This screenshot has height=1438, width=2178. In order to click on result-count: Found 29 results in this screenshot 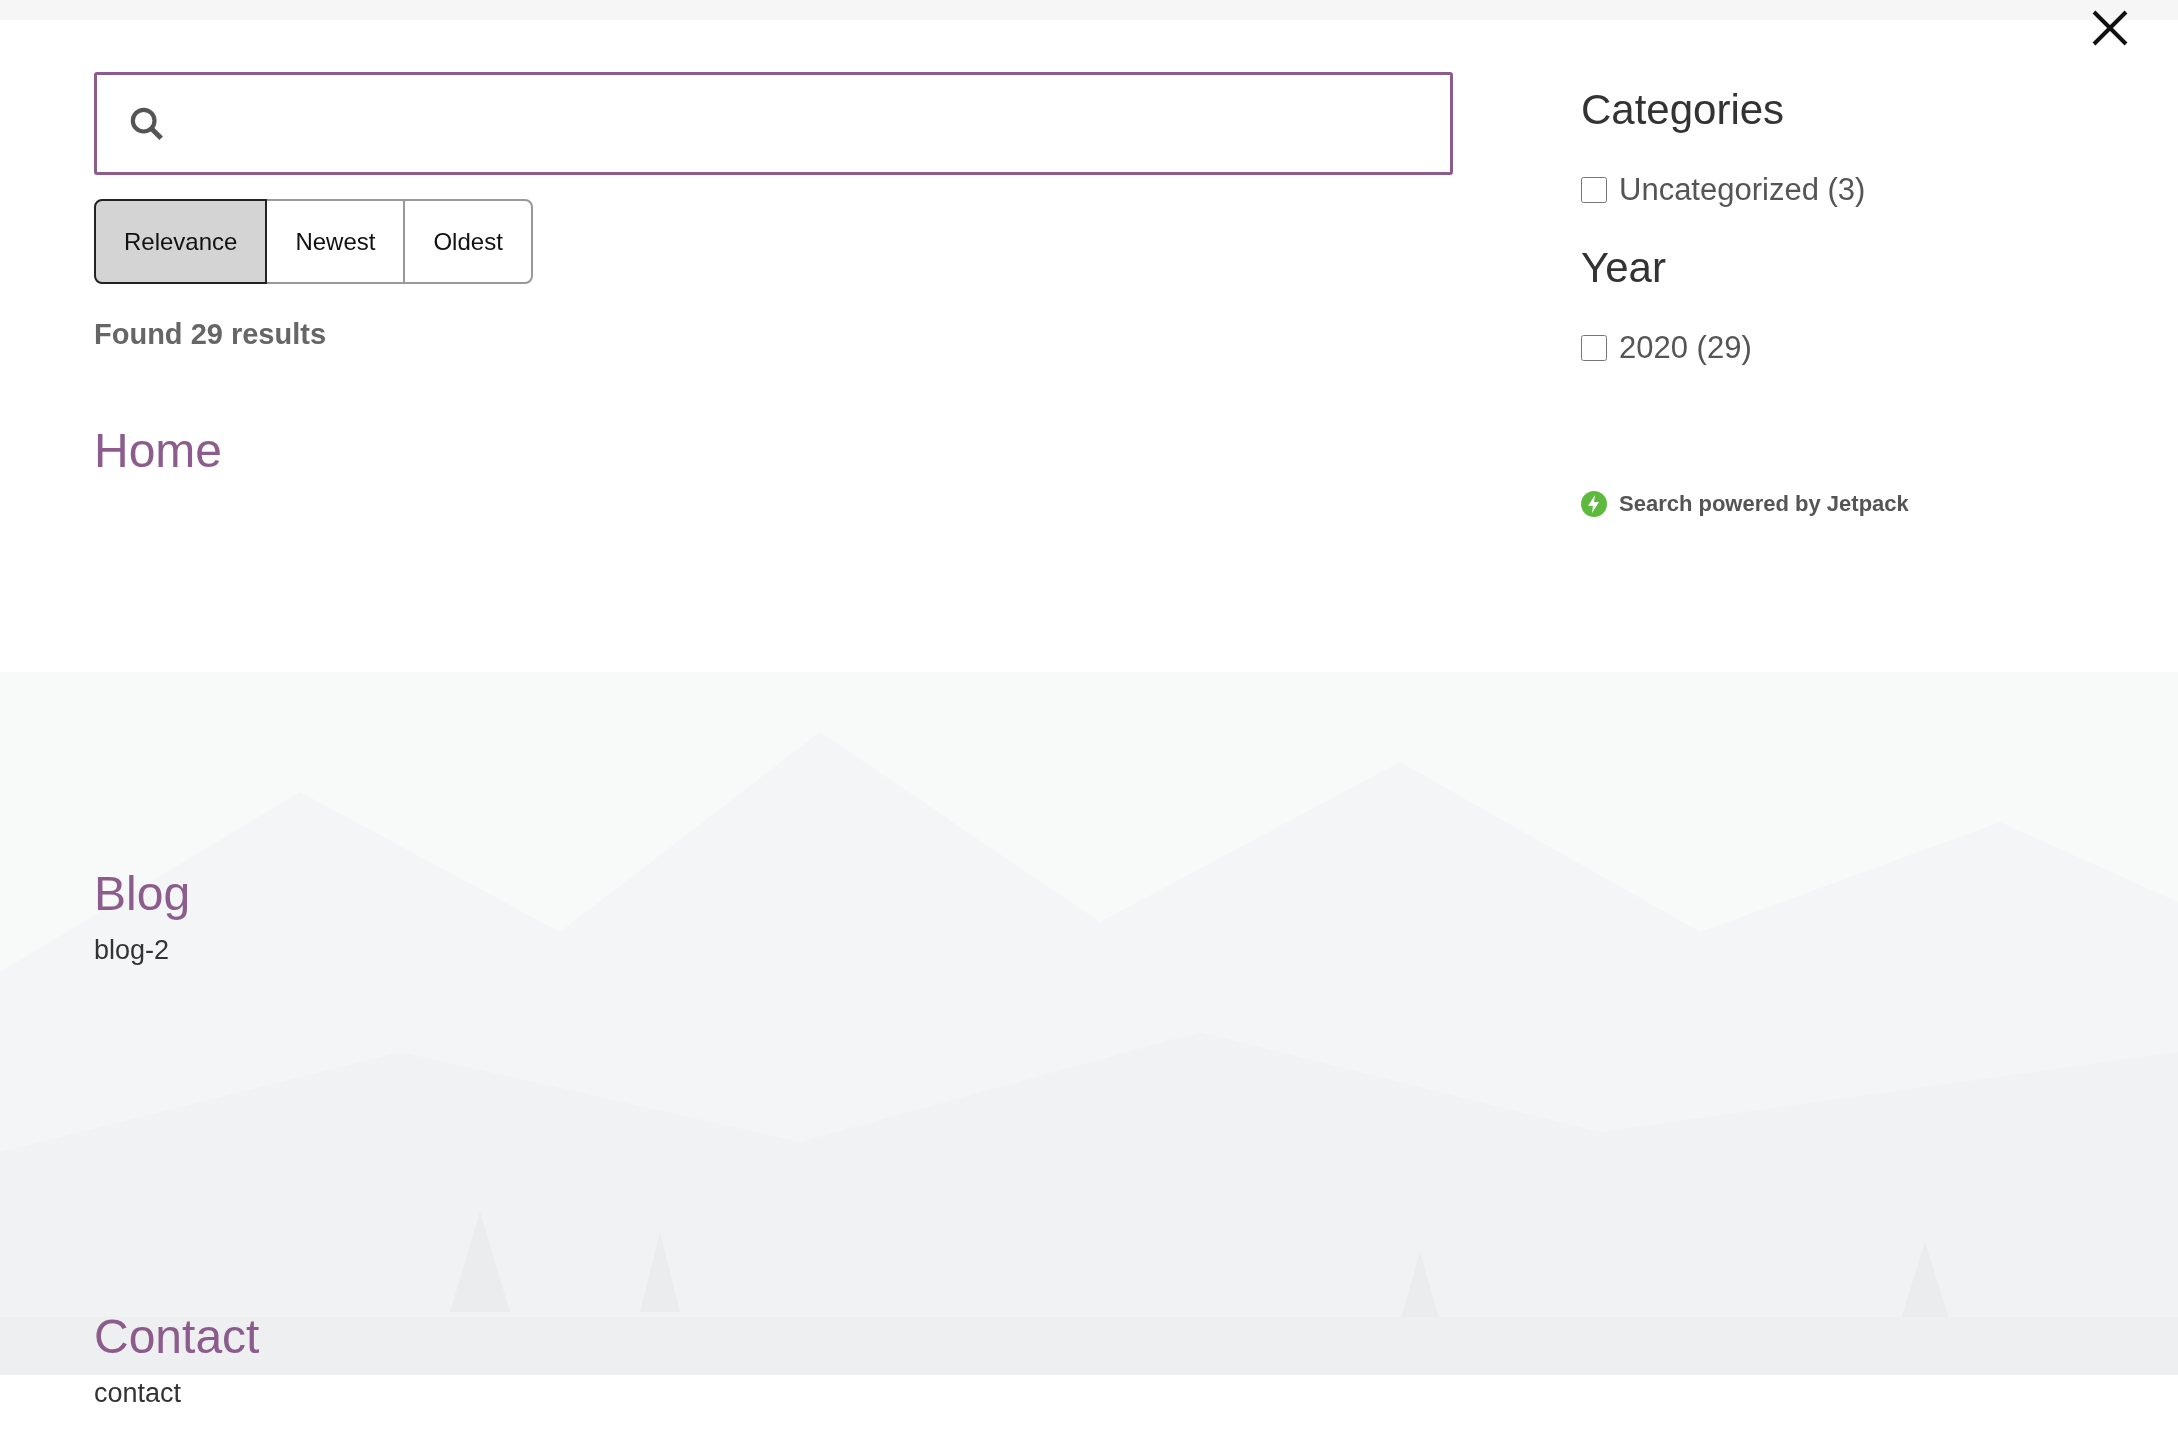, I will do `click(211, 334)`.